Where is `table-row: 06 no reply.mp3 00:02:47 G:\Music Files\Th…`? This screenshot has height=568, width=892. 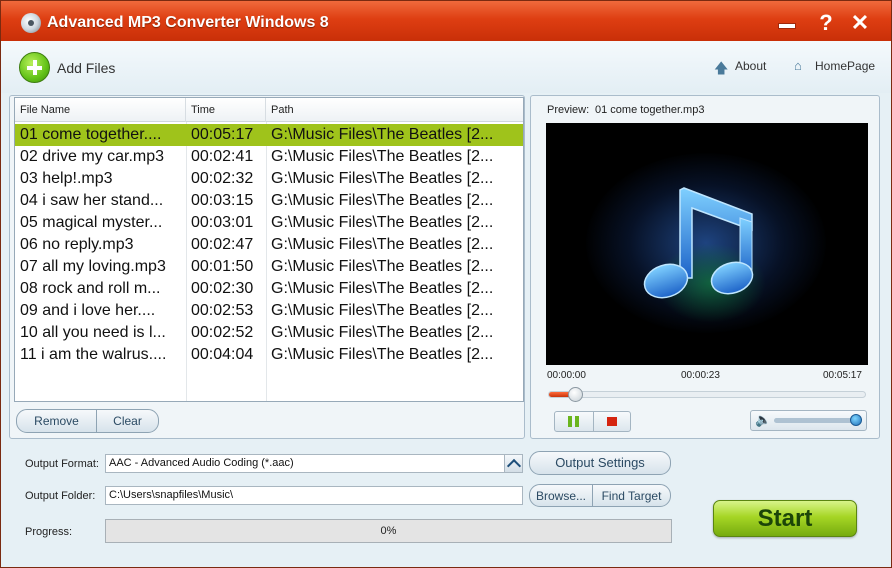 table-row: 06 no reply.mp3 00:02:47 G:\Music Files\Th… is located at coordinates (269, 245).